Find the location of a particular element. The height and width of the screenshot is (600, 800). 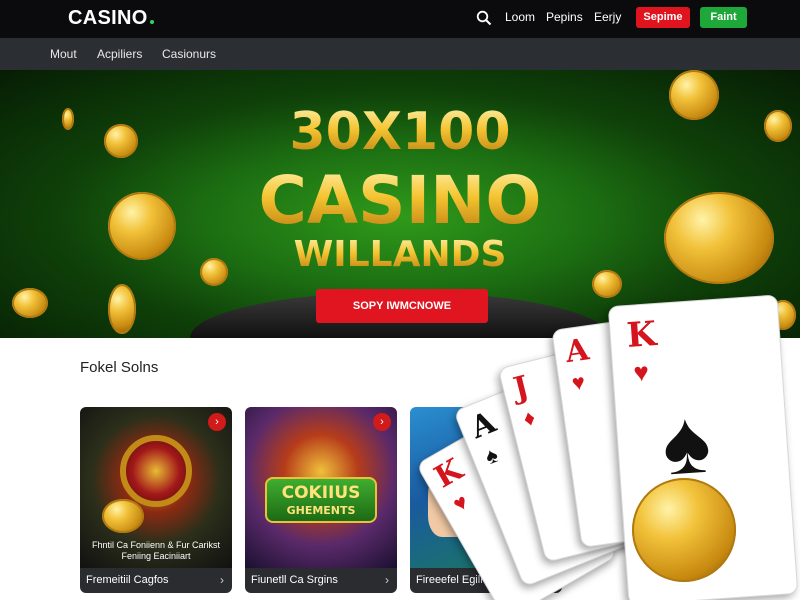

signup-button: Sepime is located at coordinates (663, 17).